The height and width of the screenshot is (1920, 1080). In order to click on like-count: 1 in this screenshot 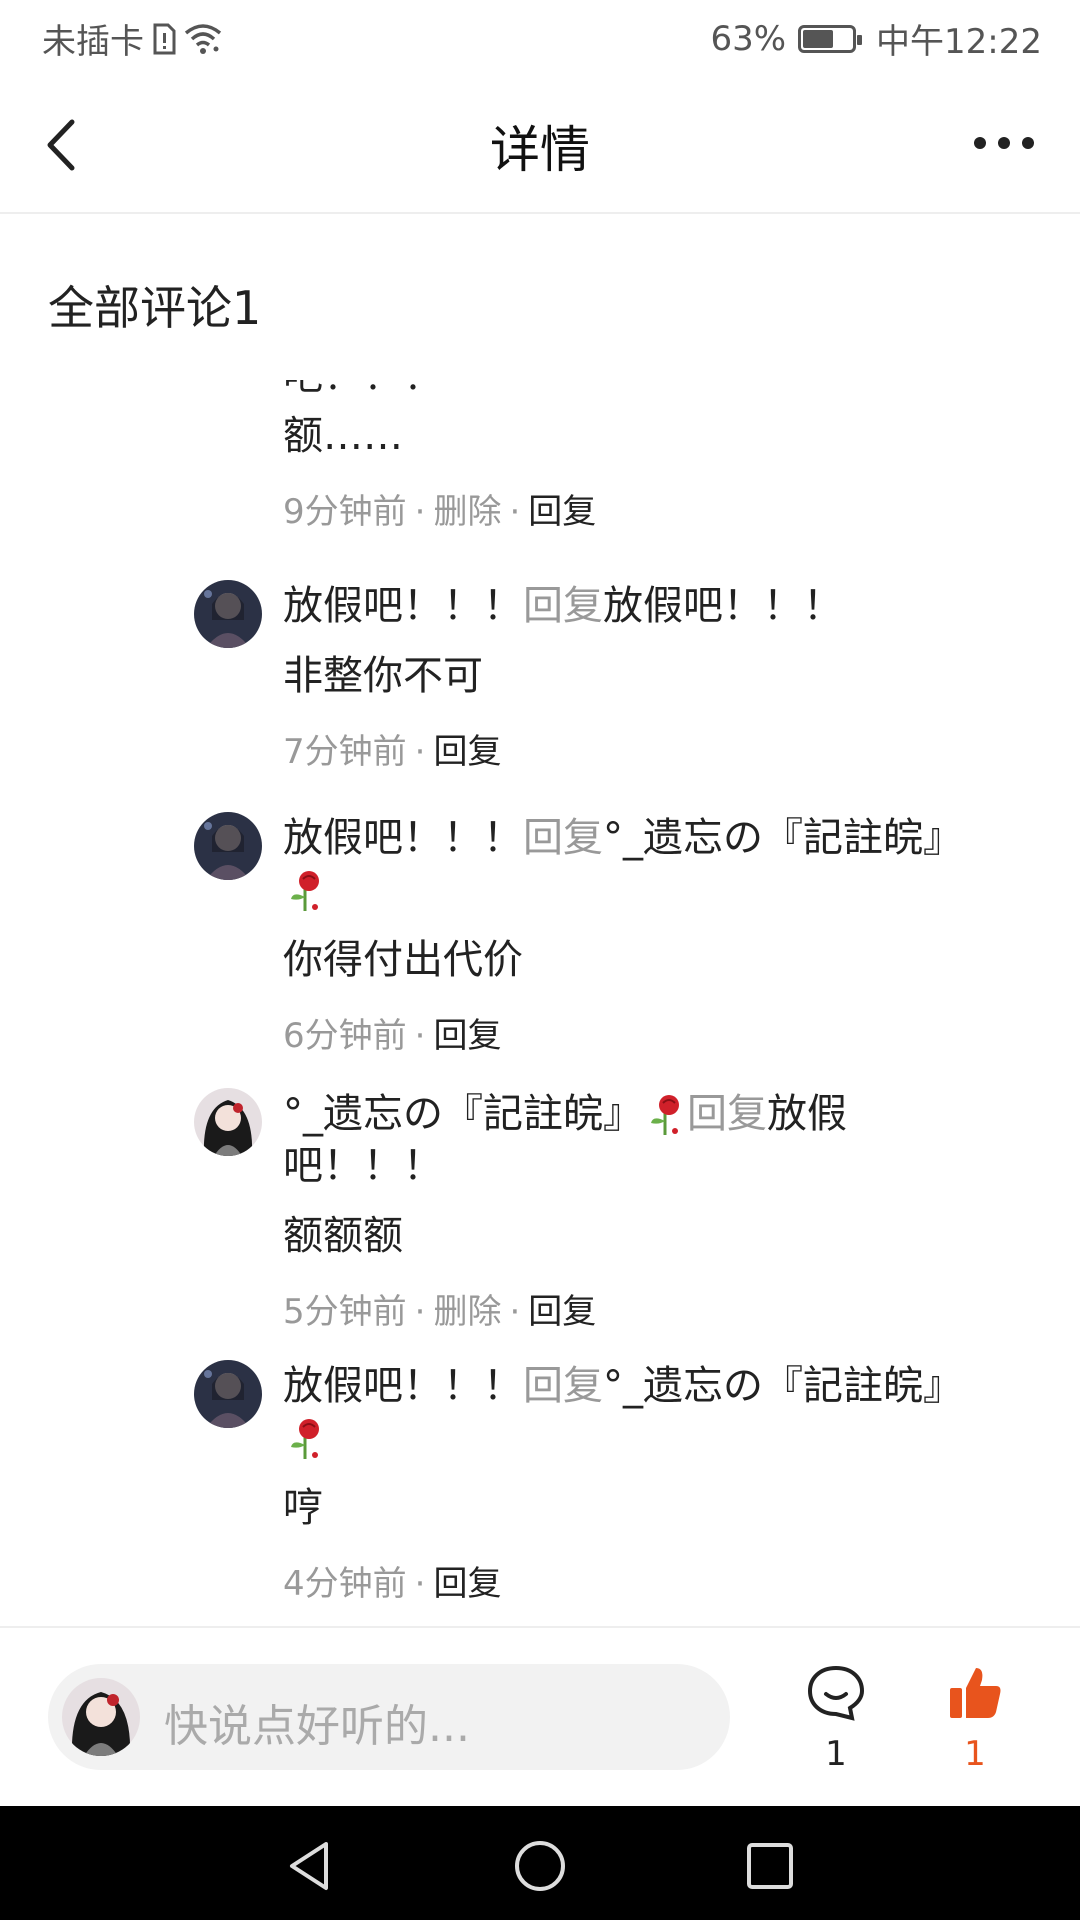, I will do `click(975, 1754)`.